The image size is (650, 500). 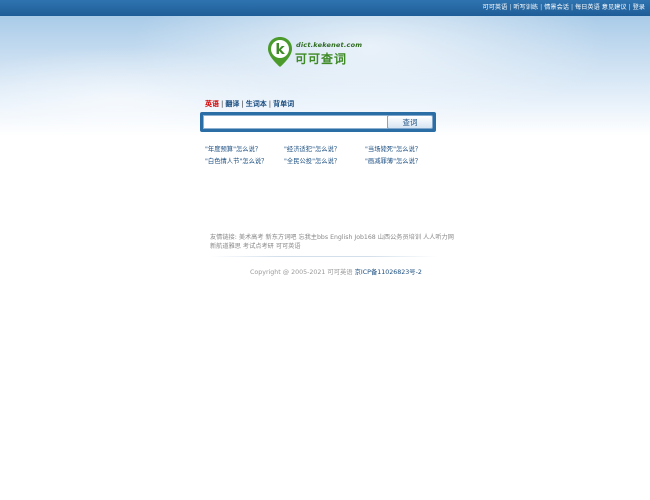 I want to click on friend-link: 山西公务员培训, so click(x=399, y=237).